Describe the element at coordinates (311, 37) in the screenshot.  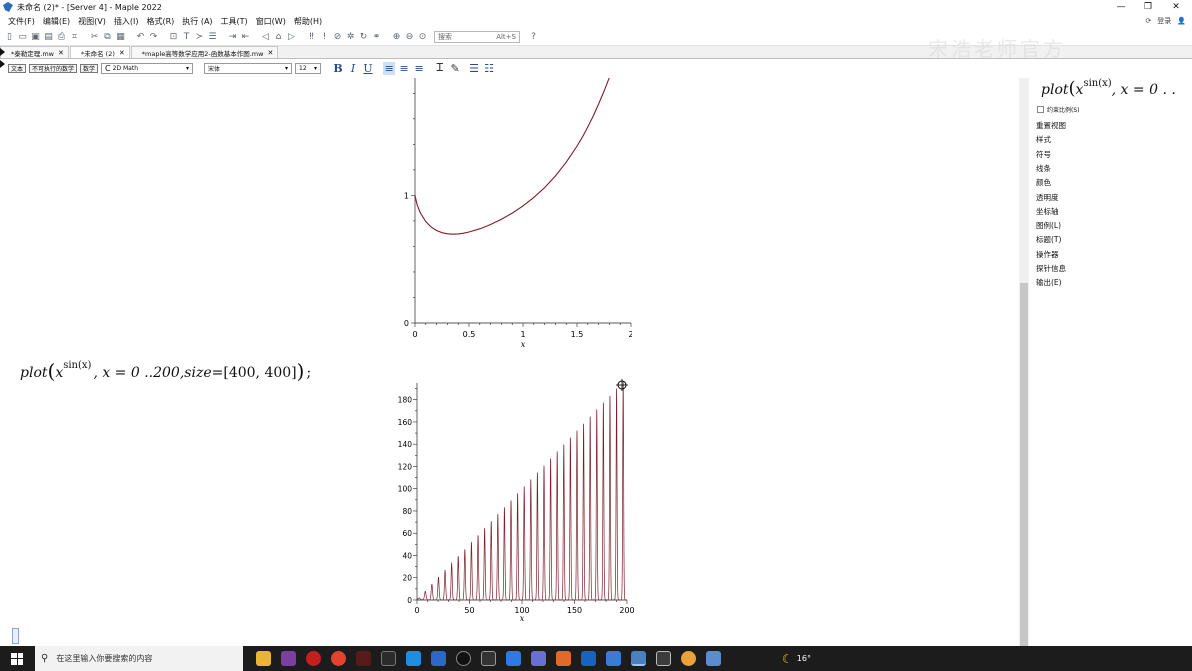
I see `execute-all-icon: ‼` at that location.